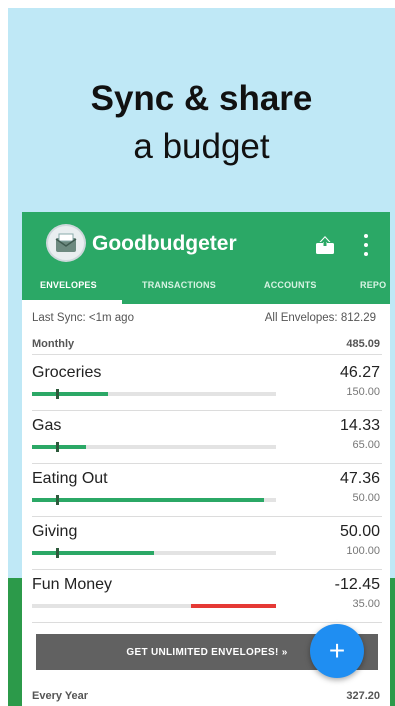 The height and width of the screenshot is (706, 395). Describe the element at coordinates (366, 498) in the screenshot. I see `envelope-budget: 50.00` at that location.